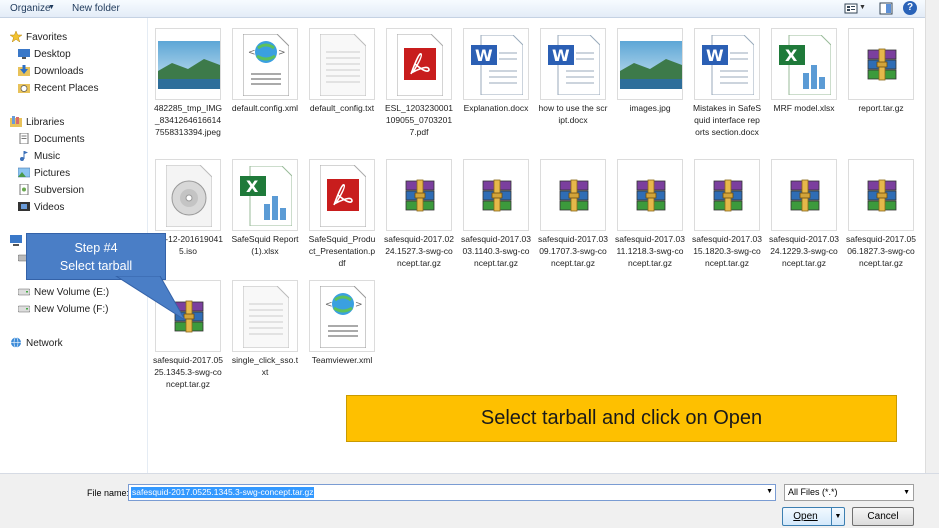  Describe the element at coordinates (265, 195) in the screenshot. I see `xlsx-file-icon: X` at that location.